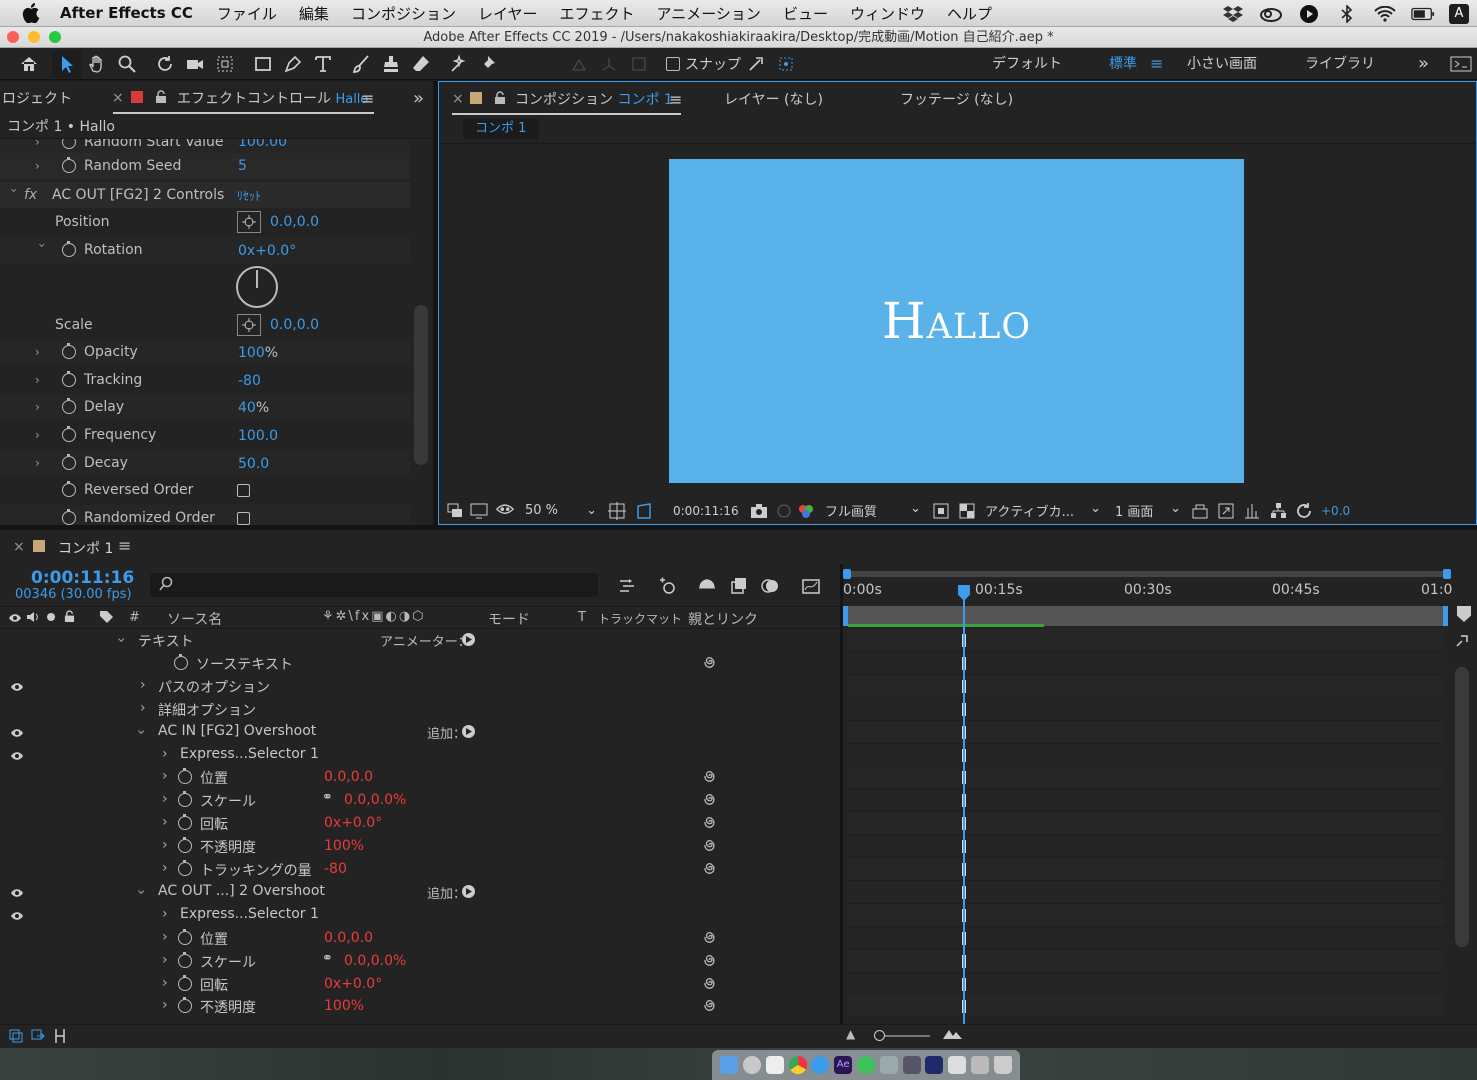  I want to click on crosshair-icon, so click(249, 222).